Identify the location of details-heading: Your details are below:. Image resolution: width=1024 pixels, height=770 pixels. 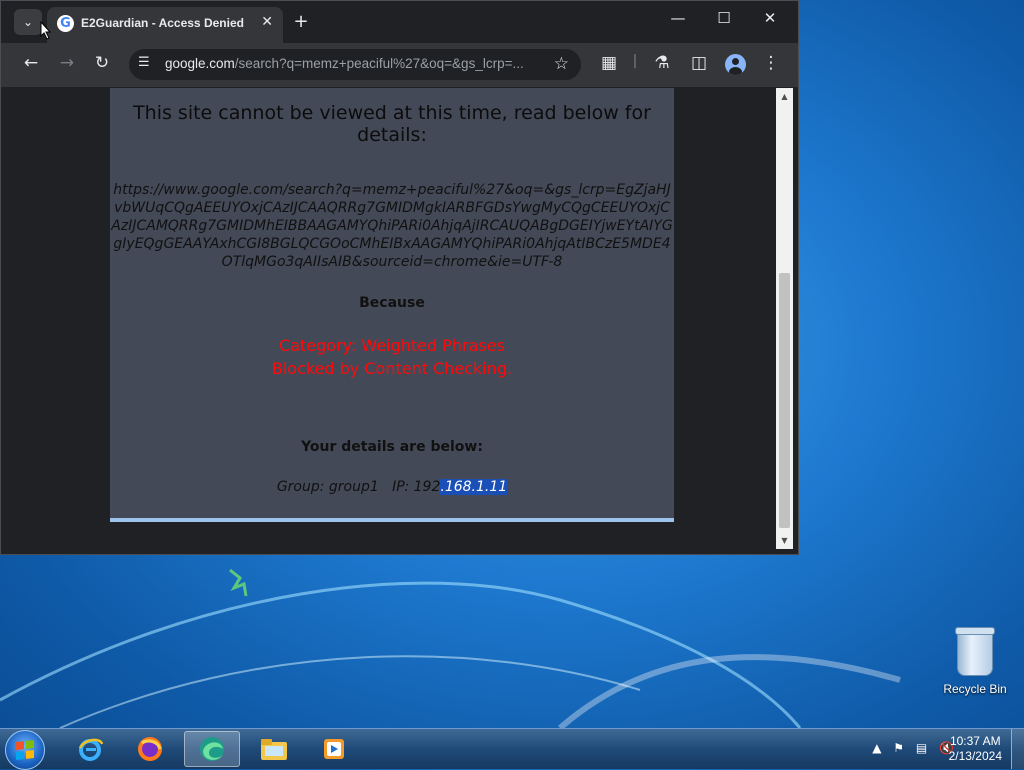
(392, 447).